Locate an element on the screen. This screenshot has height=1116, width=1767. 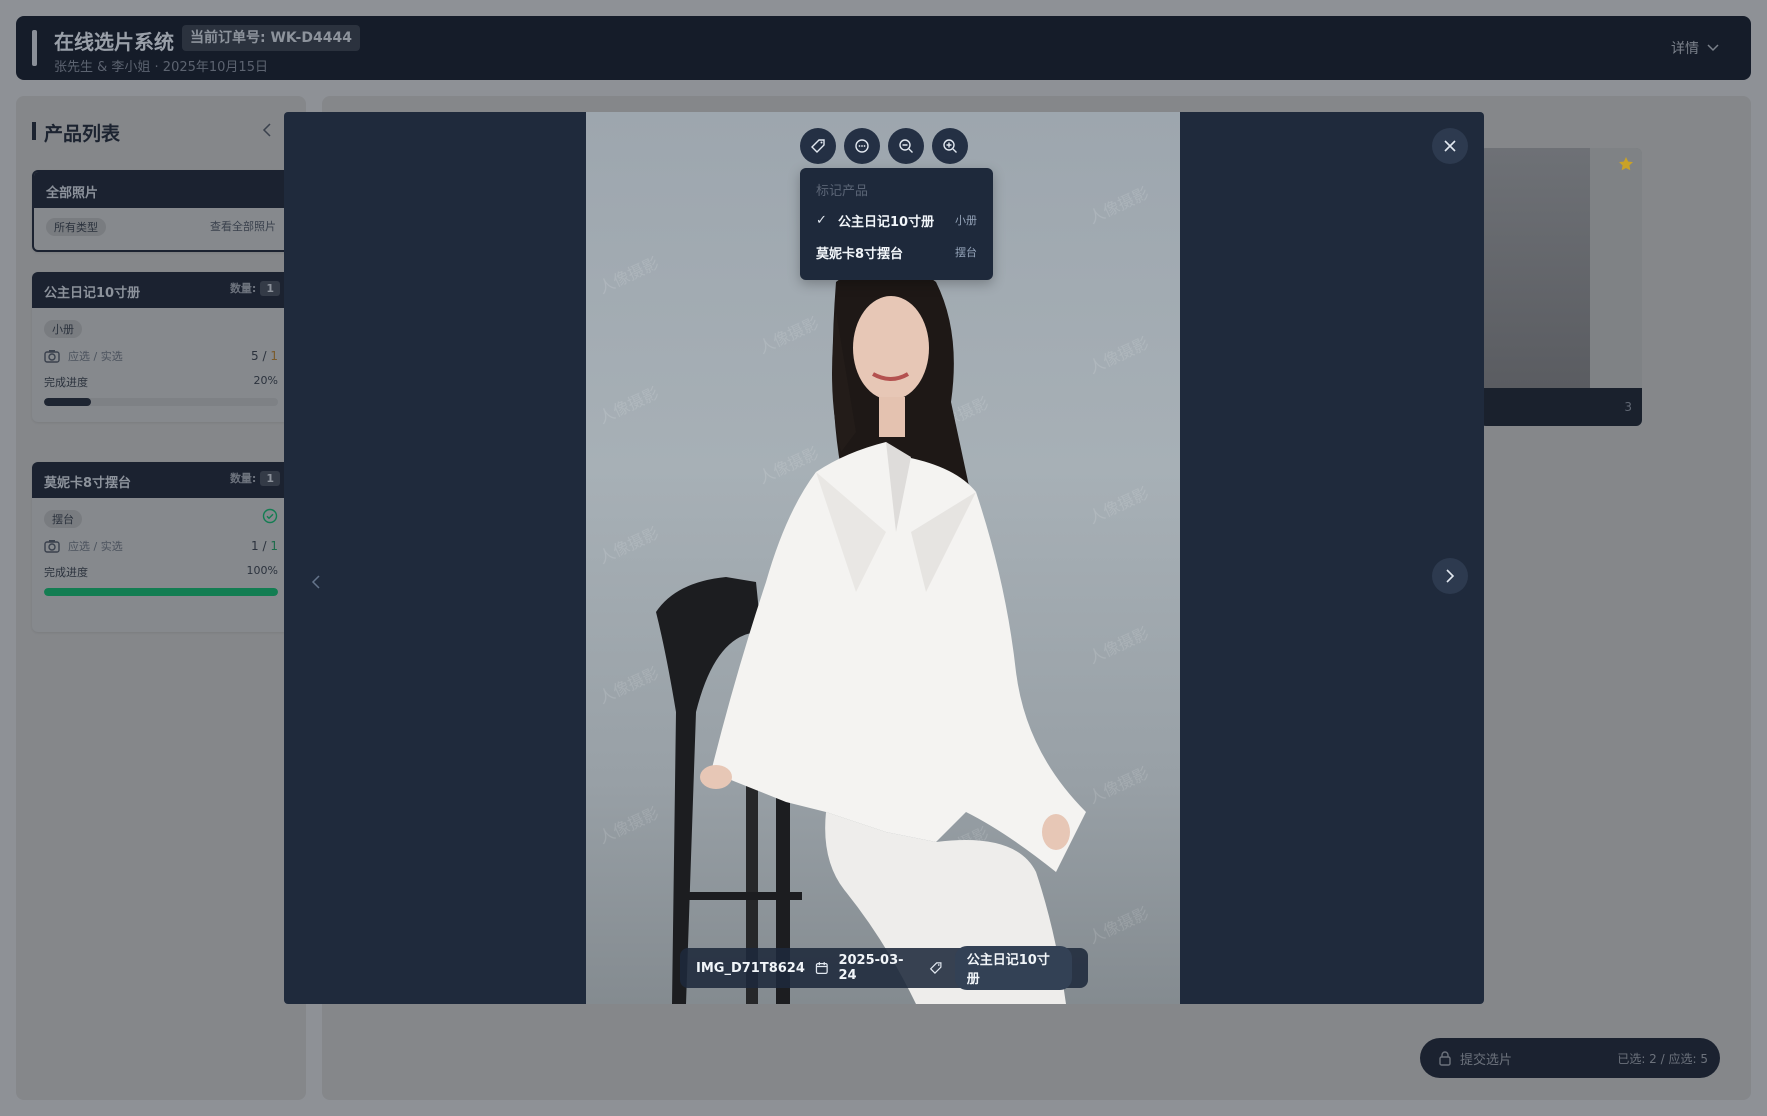
zoom-in-icon is located at coordinates (950, 146).